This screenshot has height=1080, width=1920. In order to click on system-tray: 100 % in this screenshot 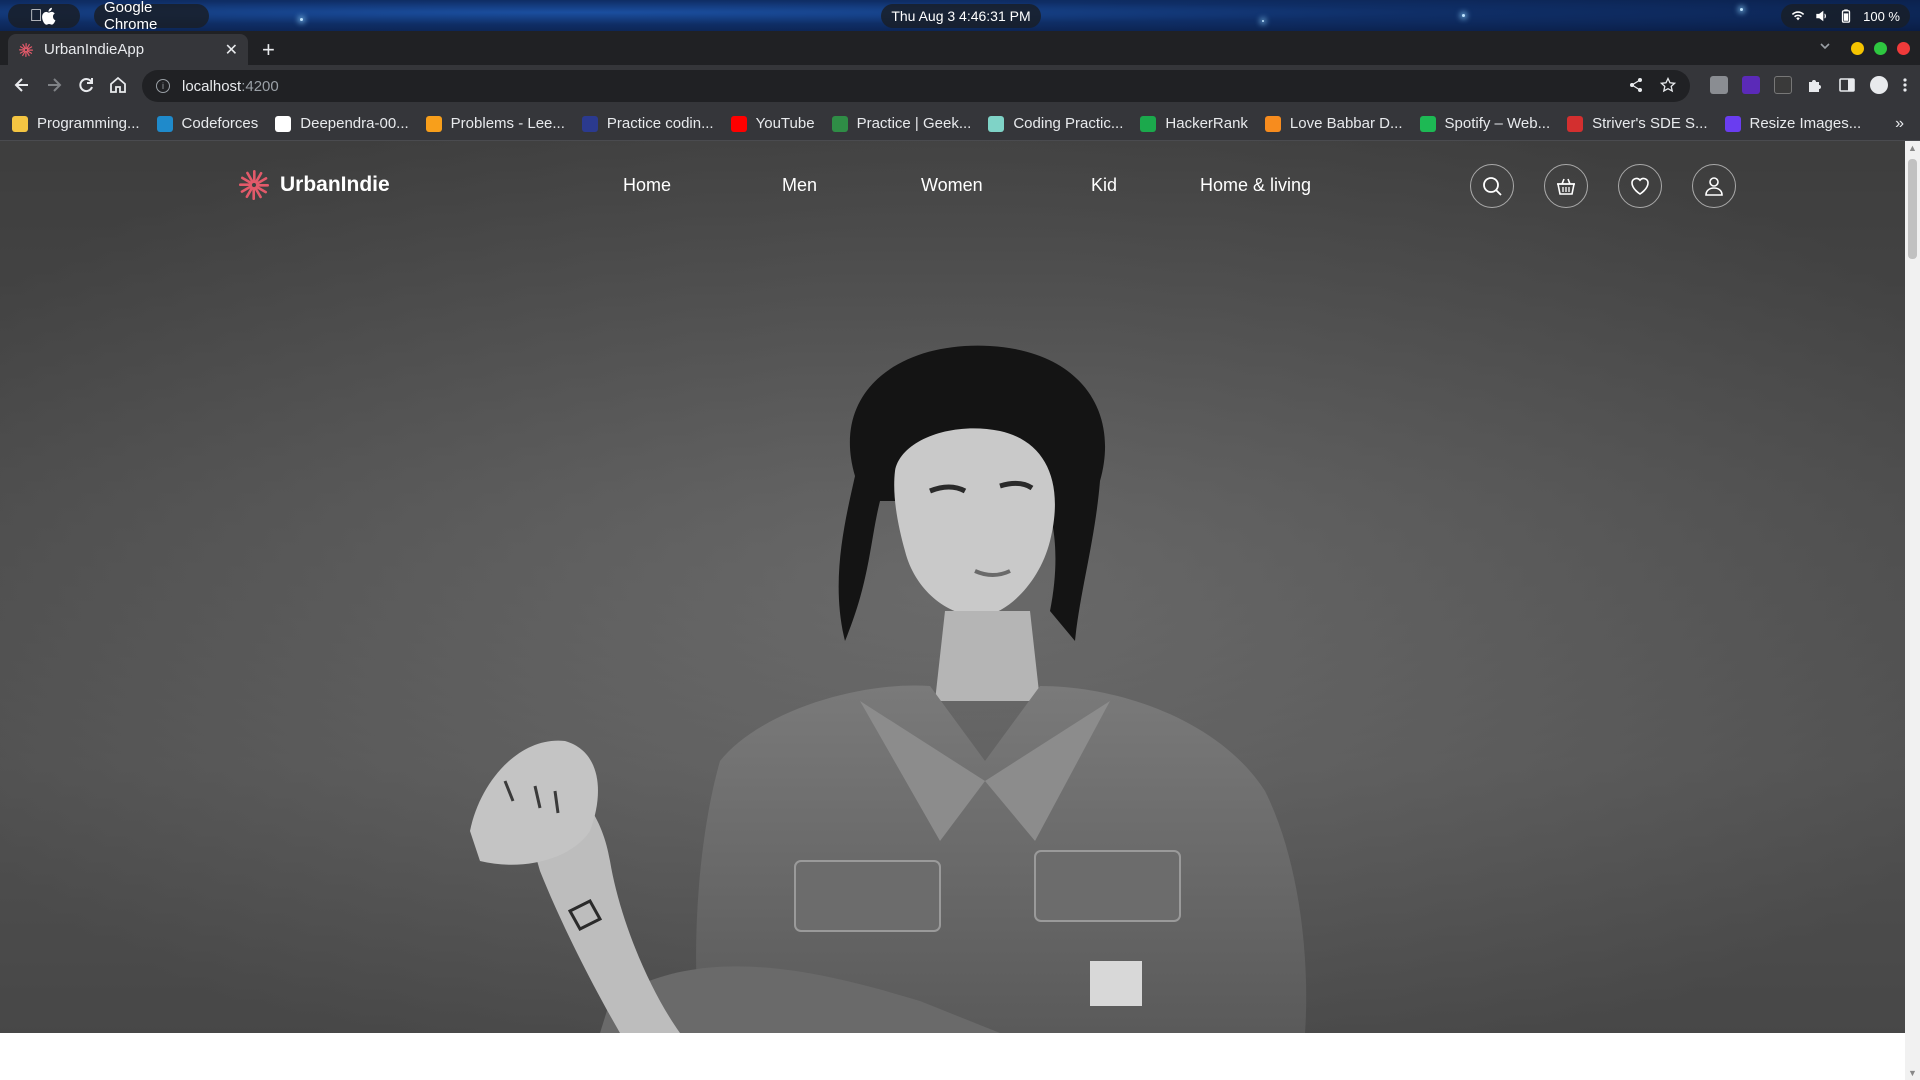, I will do `click(1845, 16)`.